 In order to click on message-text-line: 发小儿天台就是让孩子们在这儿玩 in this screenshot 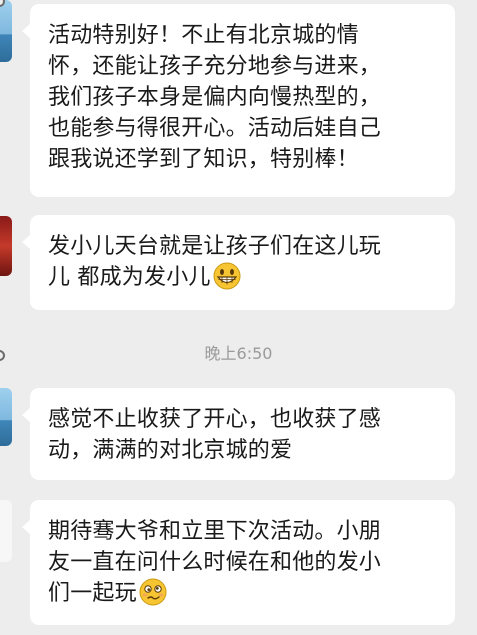, I will do `click(215, 246)`.